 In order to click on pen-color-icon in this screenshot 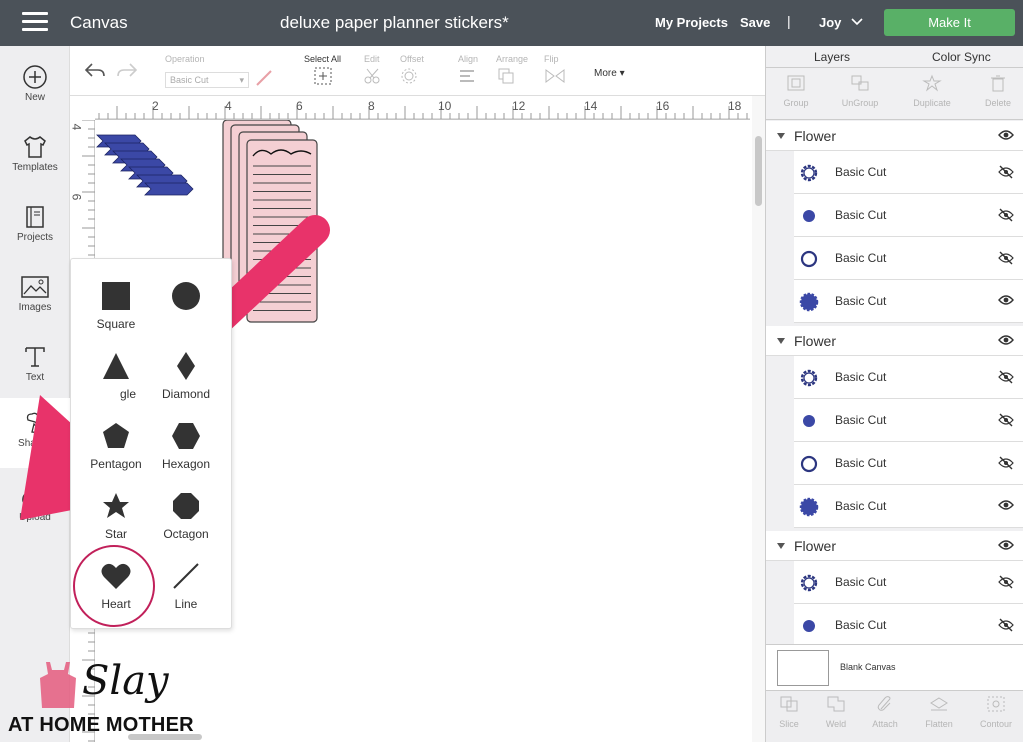, I will do `click(264, 78)`.